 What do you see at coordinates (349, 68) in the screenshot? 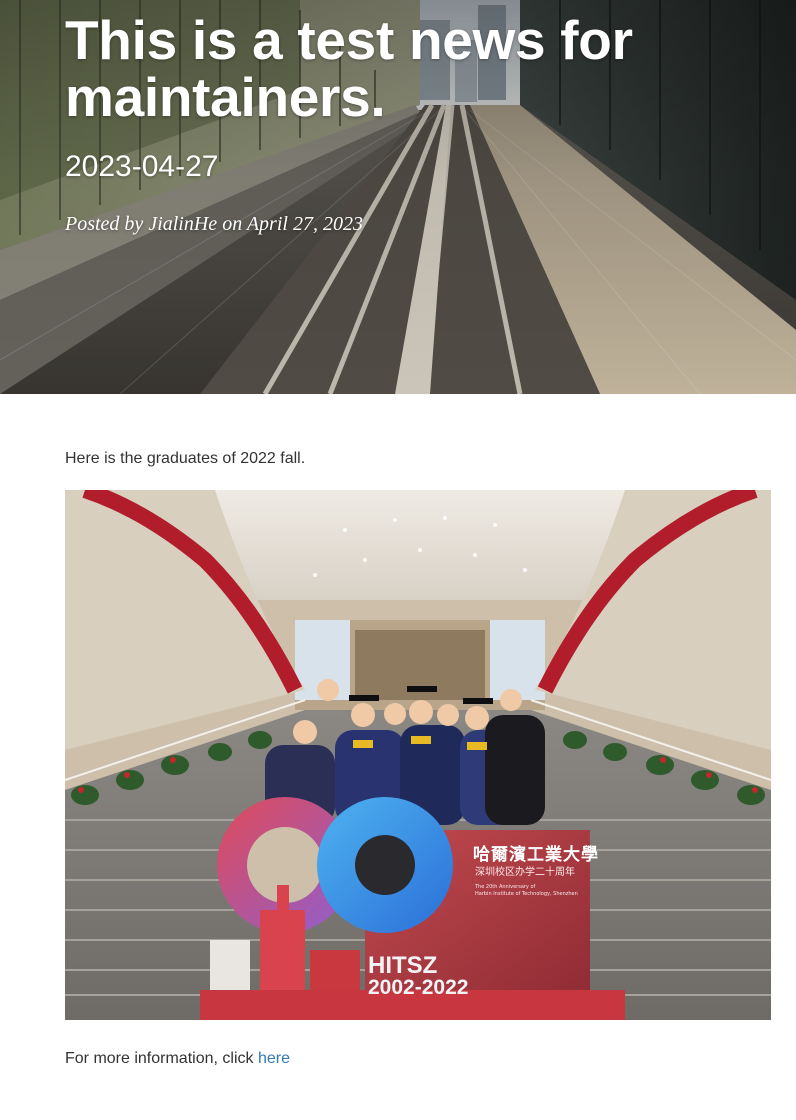
I see `post-title: This is a test news for maintainers.` at bounding box center [349, 68].